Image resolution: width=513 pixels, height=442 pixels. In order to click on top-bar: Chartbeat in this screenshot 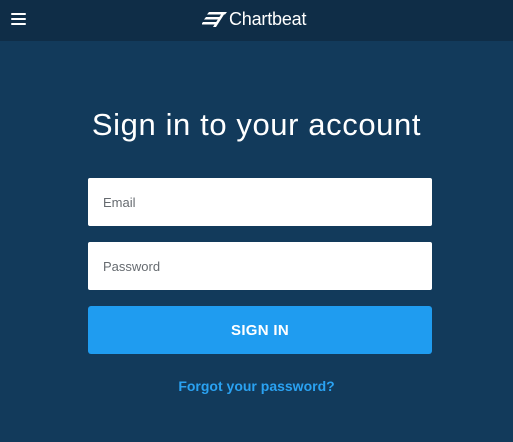, I will do `click(256, 20)`.